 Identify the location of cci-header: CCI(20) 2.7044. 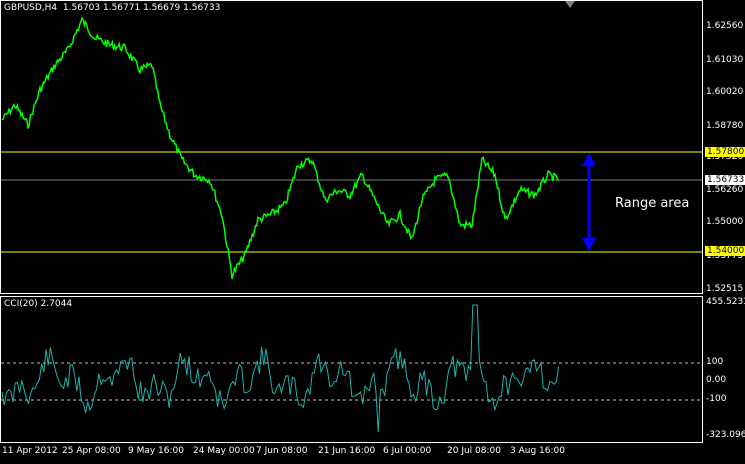
(38, 304).